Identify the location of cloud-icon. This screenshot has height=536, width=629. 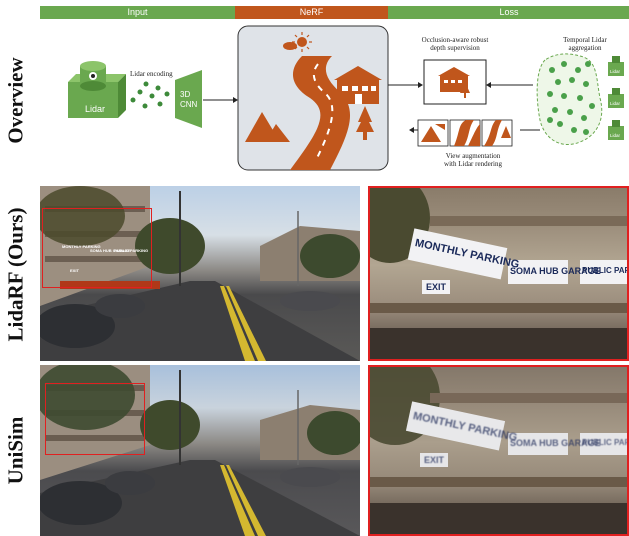
(290, 46).